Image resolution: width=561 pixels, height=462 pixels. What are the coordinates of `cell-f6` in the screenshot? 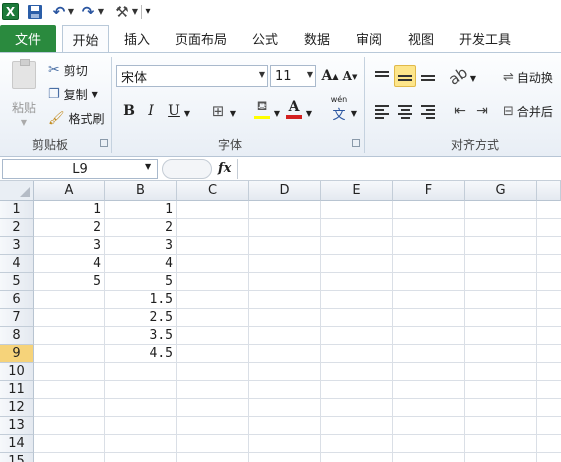 It's located at (429, 300).